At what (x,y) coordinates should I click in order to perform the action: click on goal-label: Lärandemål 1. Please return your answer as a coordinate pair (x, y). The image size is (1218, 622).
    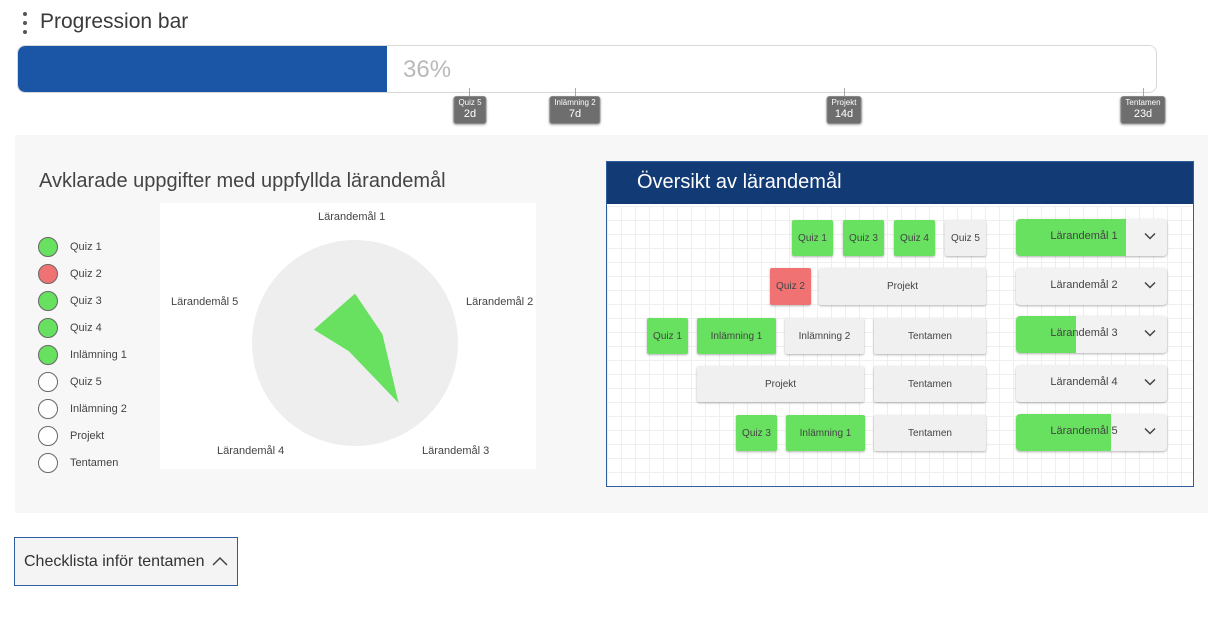
    Looking at the image, I should click on (1084, 236).